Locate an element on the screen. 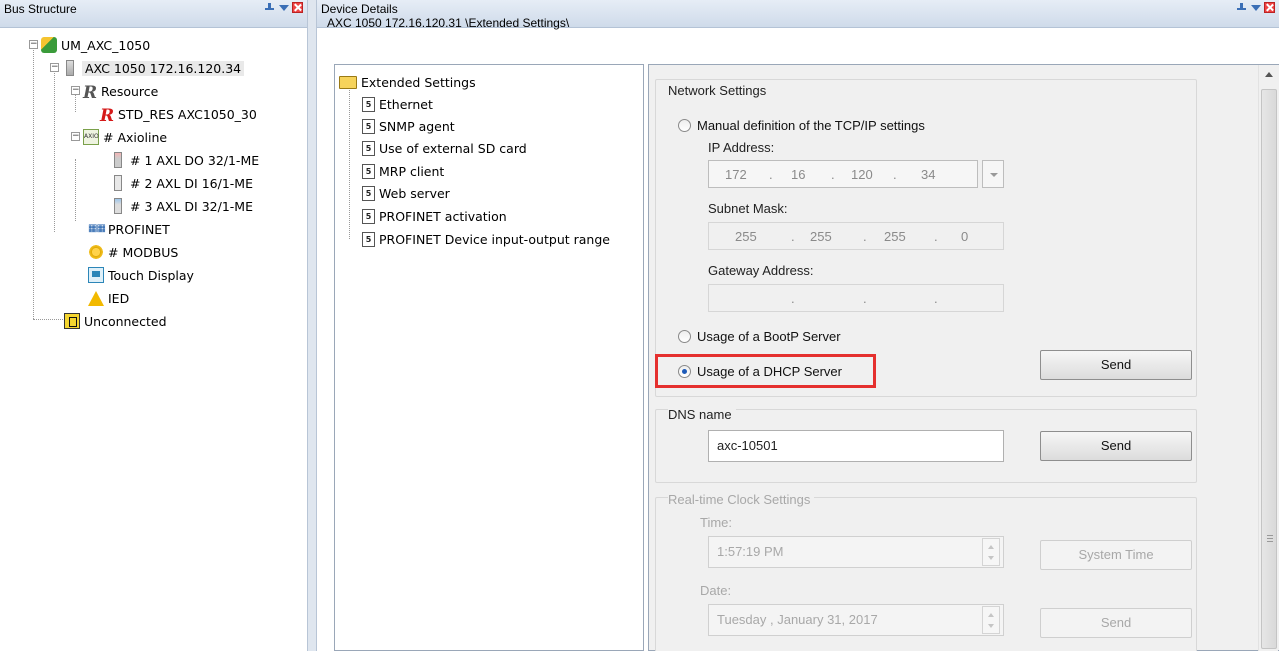 The height and width of the screenshot is (651, 1279). controller-icon is located at coordinates (70, 68).